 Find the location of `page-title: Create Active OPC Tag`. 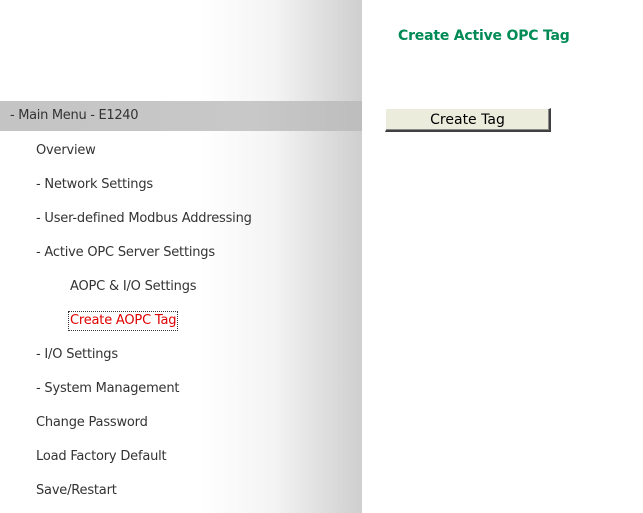

page-title: Create Active OPC Tag is located at coordinates (484, 36).